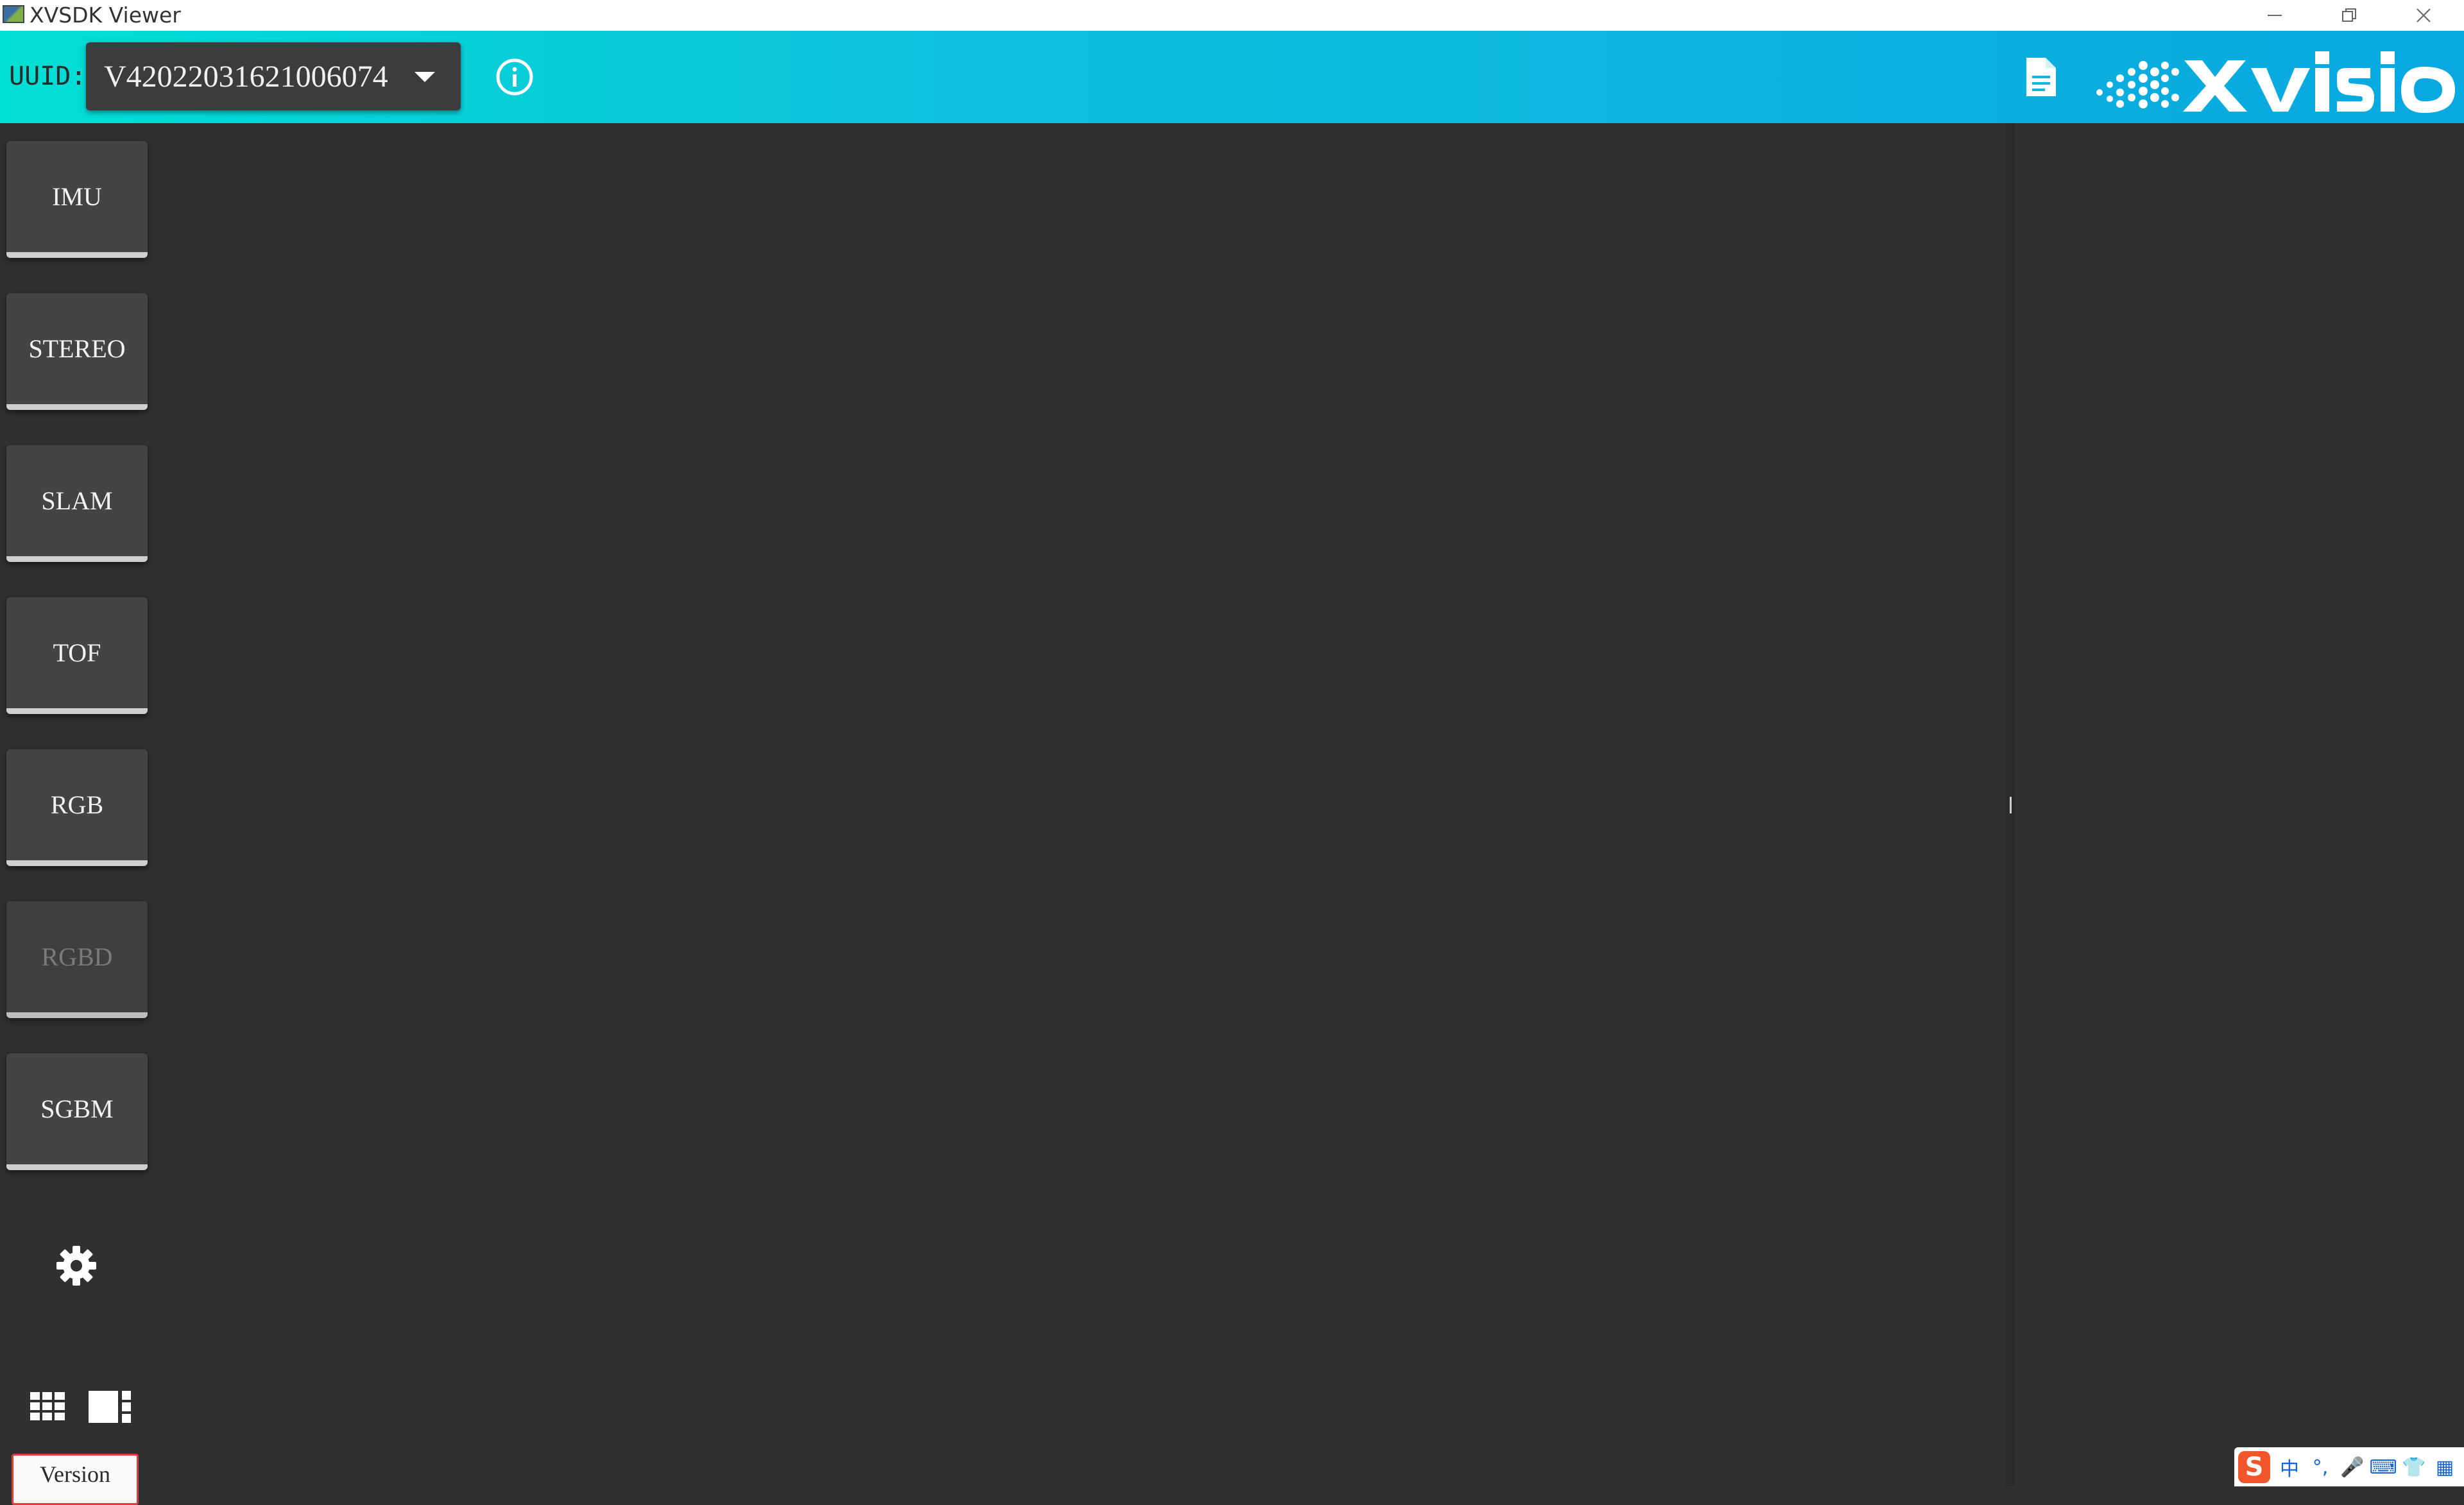 The height and width of the screenshot is (1505, 2464). Describe the element at coordinates (110, 1407) in the screenshot. I see `split-layout-icon` at that location.